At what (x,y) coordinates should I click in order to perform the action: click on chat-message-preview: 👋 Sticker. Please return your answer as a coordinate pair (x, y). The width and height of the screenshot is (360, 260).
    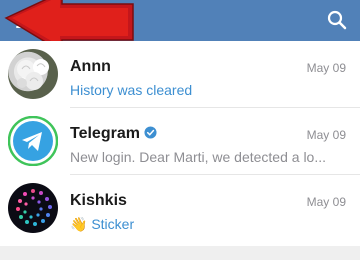
    Looking at the image, I should click on (102, 224).